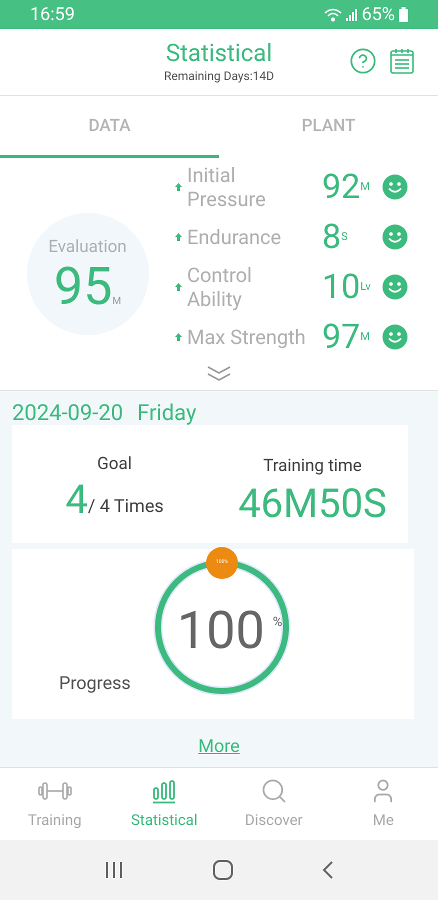 This screenshot has width=438, height=900. I want to click on remaining-days: Remaining Days:14D, so click(219, 76).